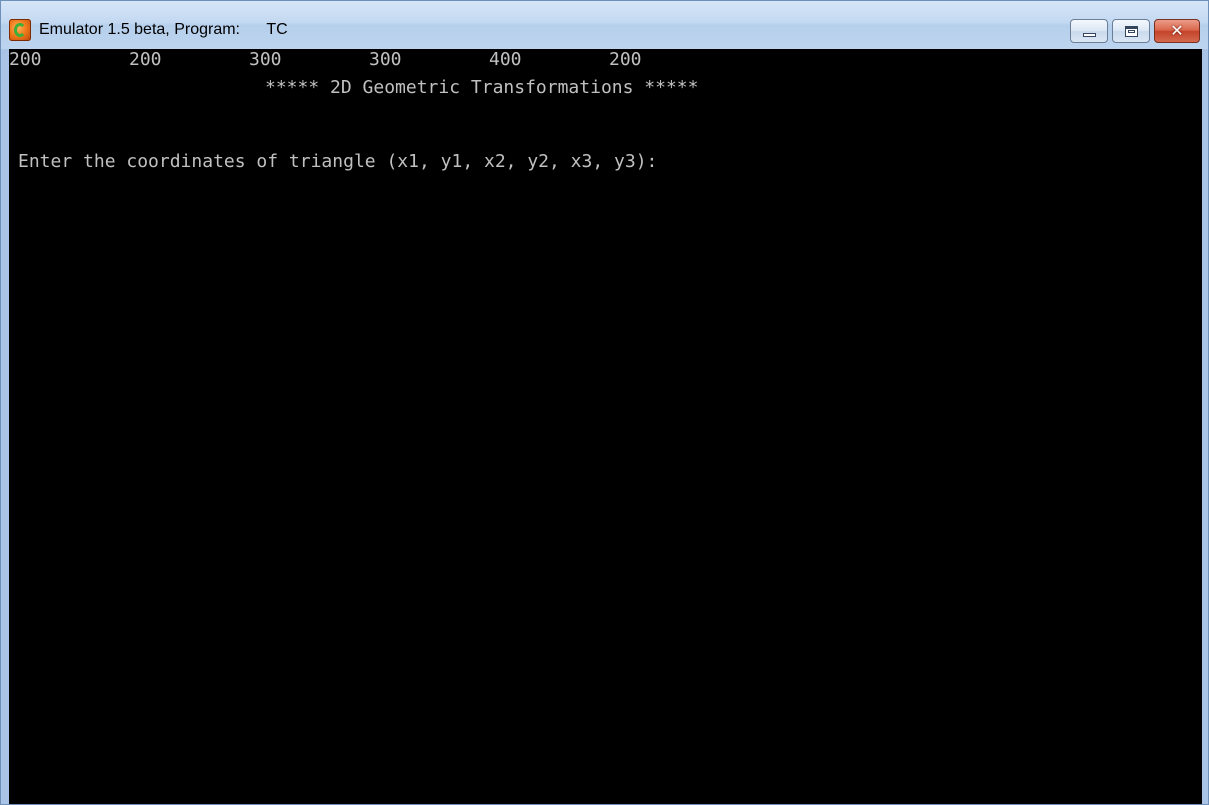  I want to click on program-banner: ***** 2D Geometric Transformations *****, so click(482, 87).